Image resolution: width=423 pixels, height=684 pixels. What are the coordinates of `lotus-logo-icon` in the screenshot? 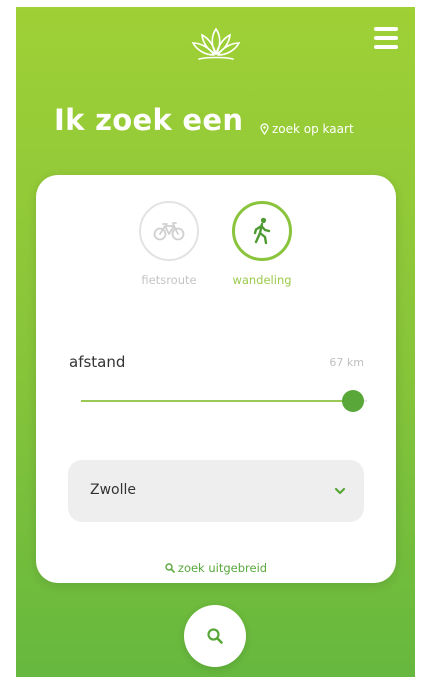 It's located at (216, 43).